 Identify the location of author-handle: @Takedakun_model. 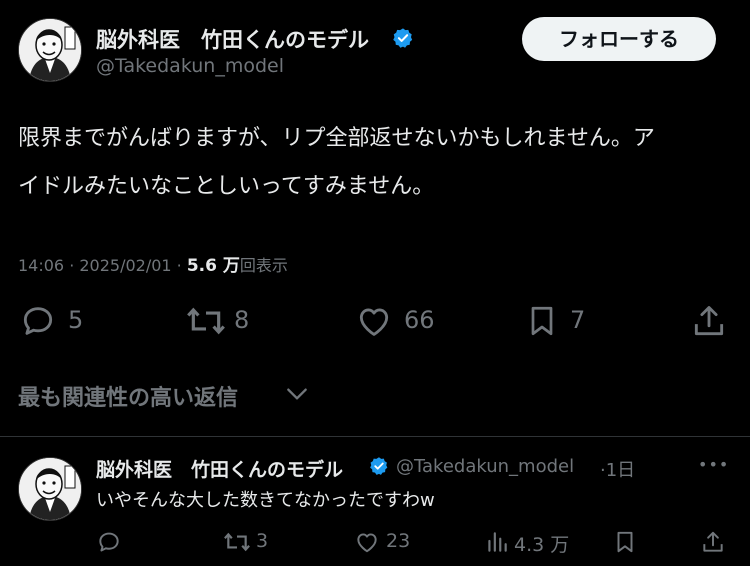
(190, 66).